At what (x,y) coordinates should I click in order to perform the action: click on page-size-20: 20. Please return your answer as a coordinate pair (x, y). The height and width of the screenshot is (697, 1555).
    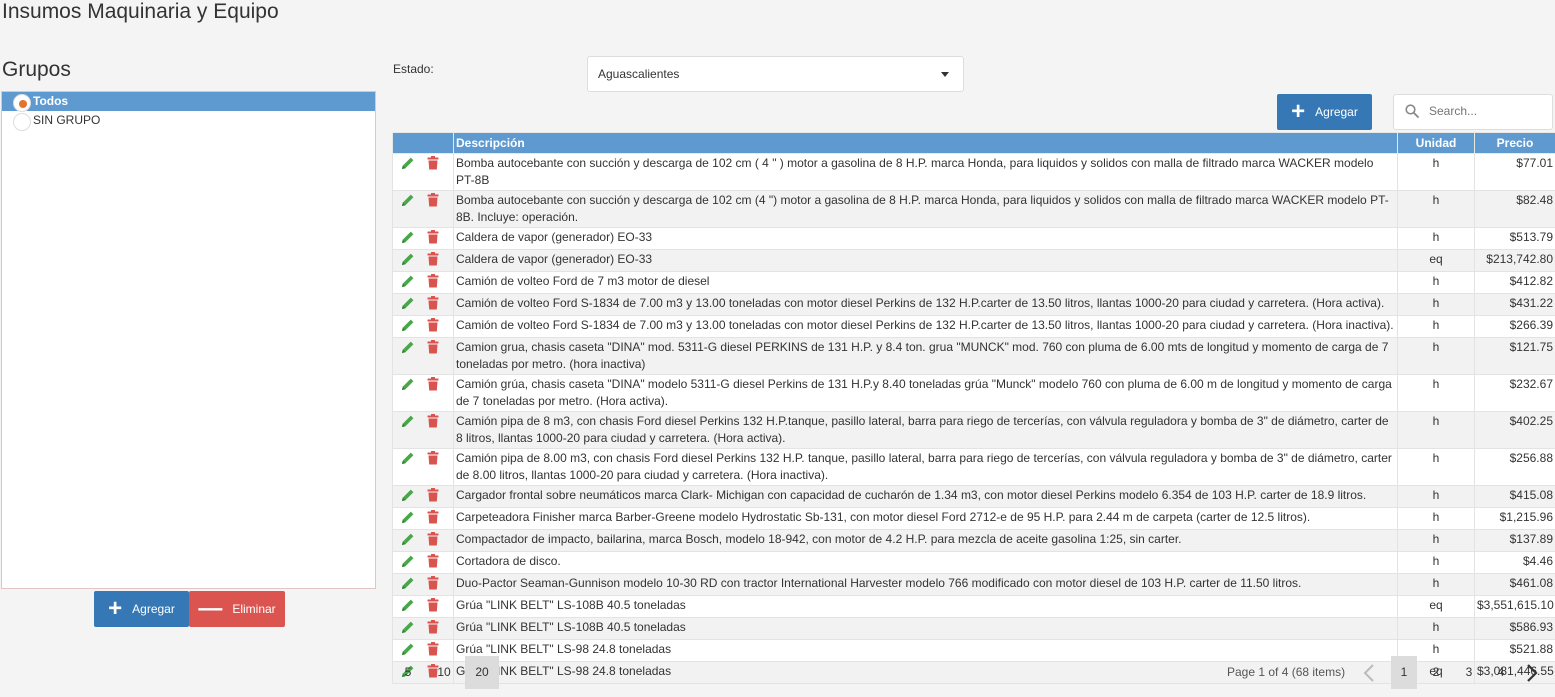
    Looking at the image, I should click on (482, 672).